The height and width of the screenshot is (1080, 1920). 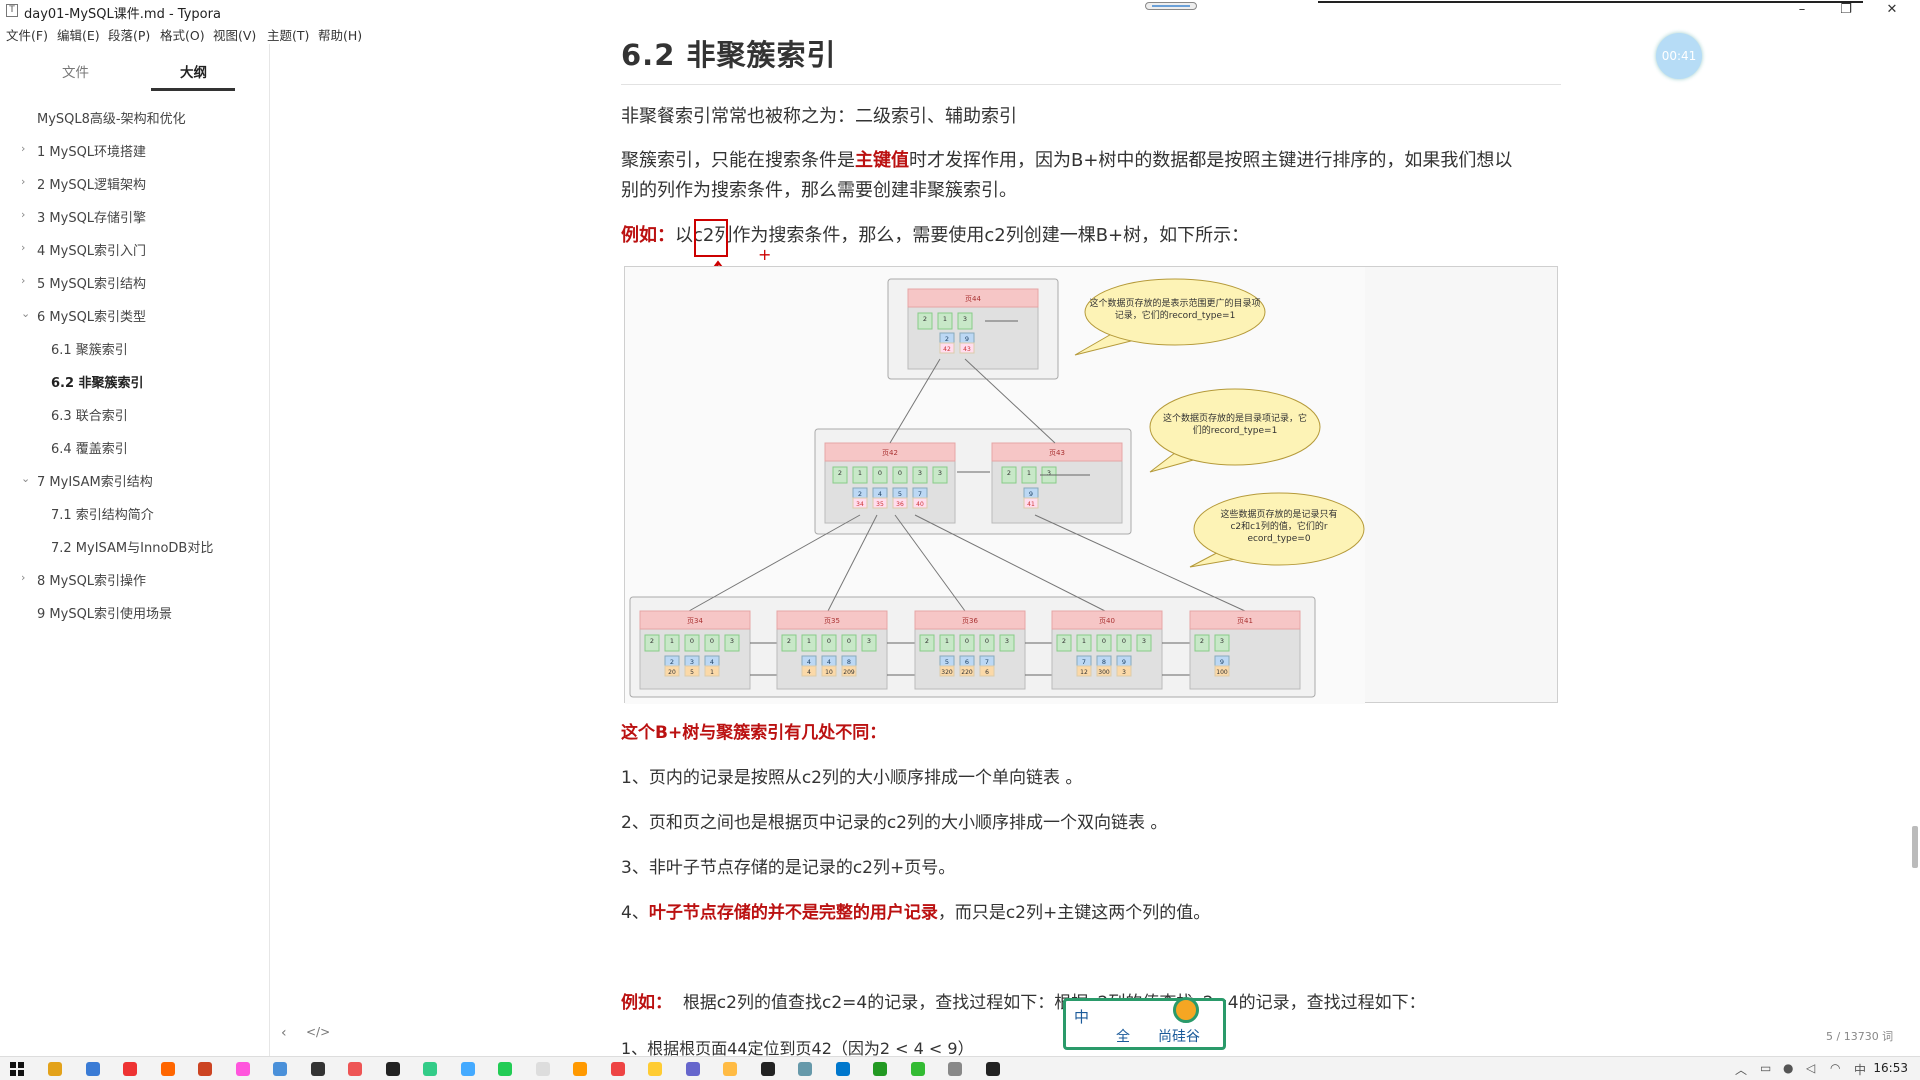 What do you see at coordinates (1765, 1068) in the screenshot?
I see `tray-network-icon: ▭` at bounding box center [1765, 1068].